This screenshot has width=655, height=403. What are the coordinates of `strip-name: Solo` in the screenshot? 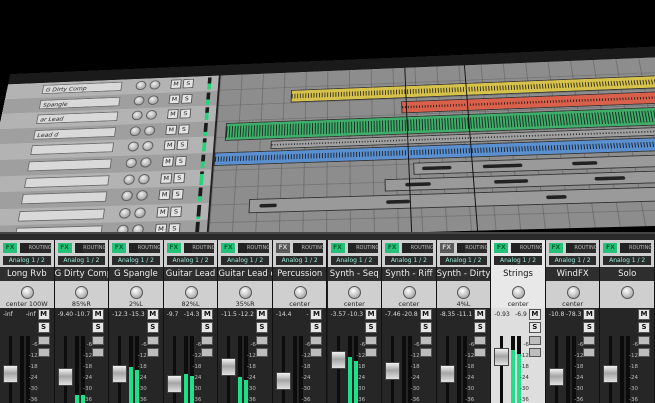 It's located at (627, 274).